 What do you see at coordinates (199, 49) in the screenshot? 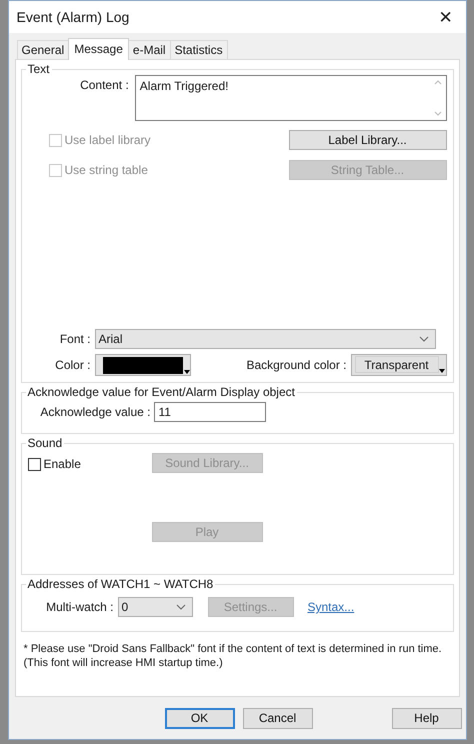
I see `tab: Statistics` at bounding box center [199, 49].